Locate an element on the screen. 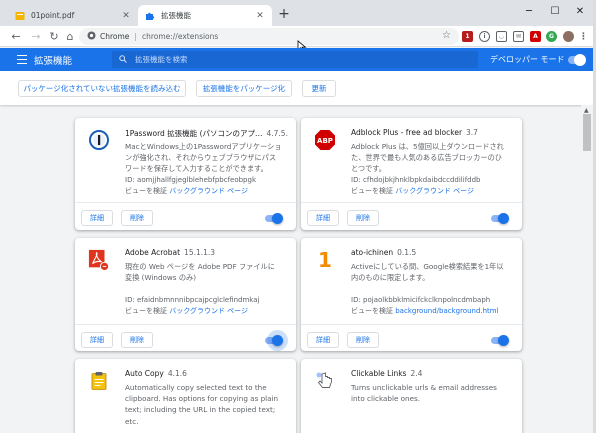 This screenshot has width=596, height=433. extension-id: ID: efaidnbmnnnibpcajpcglclefindmkaj is located at coordinates (192, 300).